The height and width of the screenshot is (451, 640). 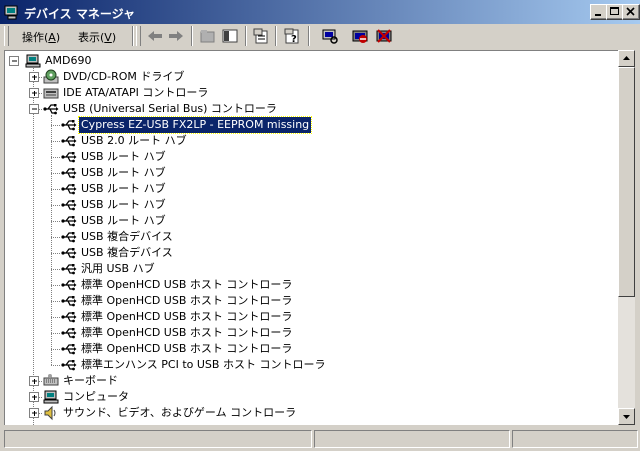 I want to click on scroll-up-button, so click(x=626, y=58).